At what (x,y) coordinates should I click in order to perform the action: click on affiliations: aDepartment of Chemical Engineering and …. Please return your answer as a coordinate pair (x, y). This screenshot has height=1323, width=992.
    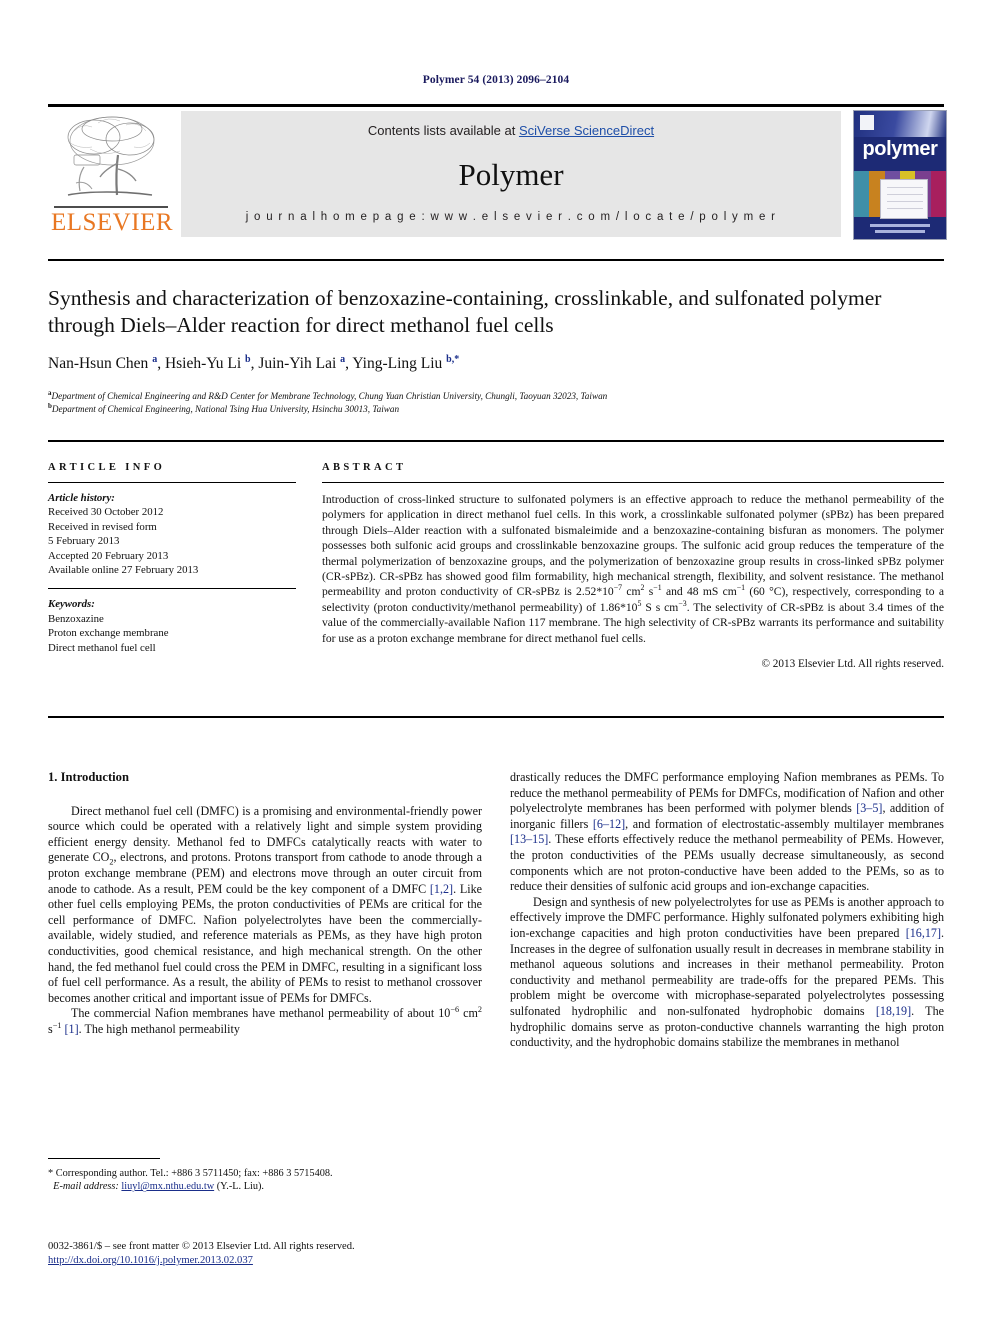
    Looking at the image, I should click on (498, 402).